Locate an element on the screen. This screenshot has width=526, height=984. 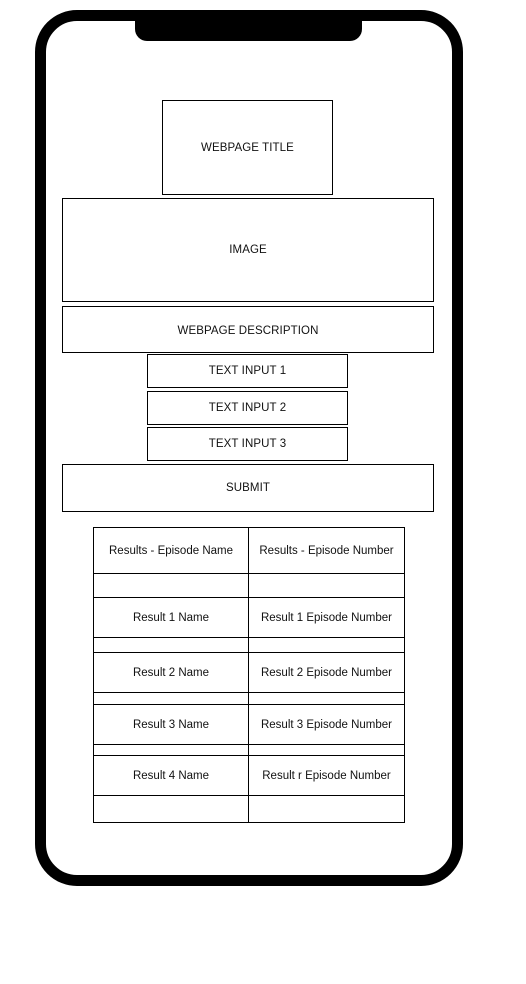
result-number-cell: Result 1 Episode Number is located at coordinates (326, 617).